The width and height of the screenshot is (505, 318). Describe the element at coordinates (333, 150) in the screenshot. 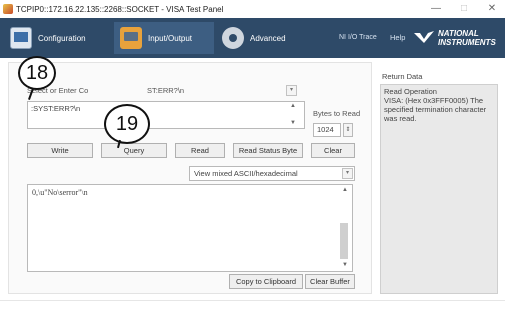

I see `clear-button: Clear` at that location.